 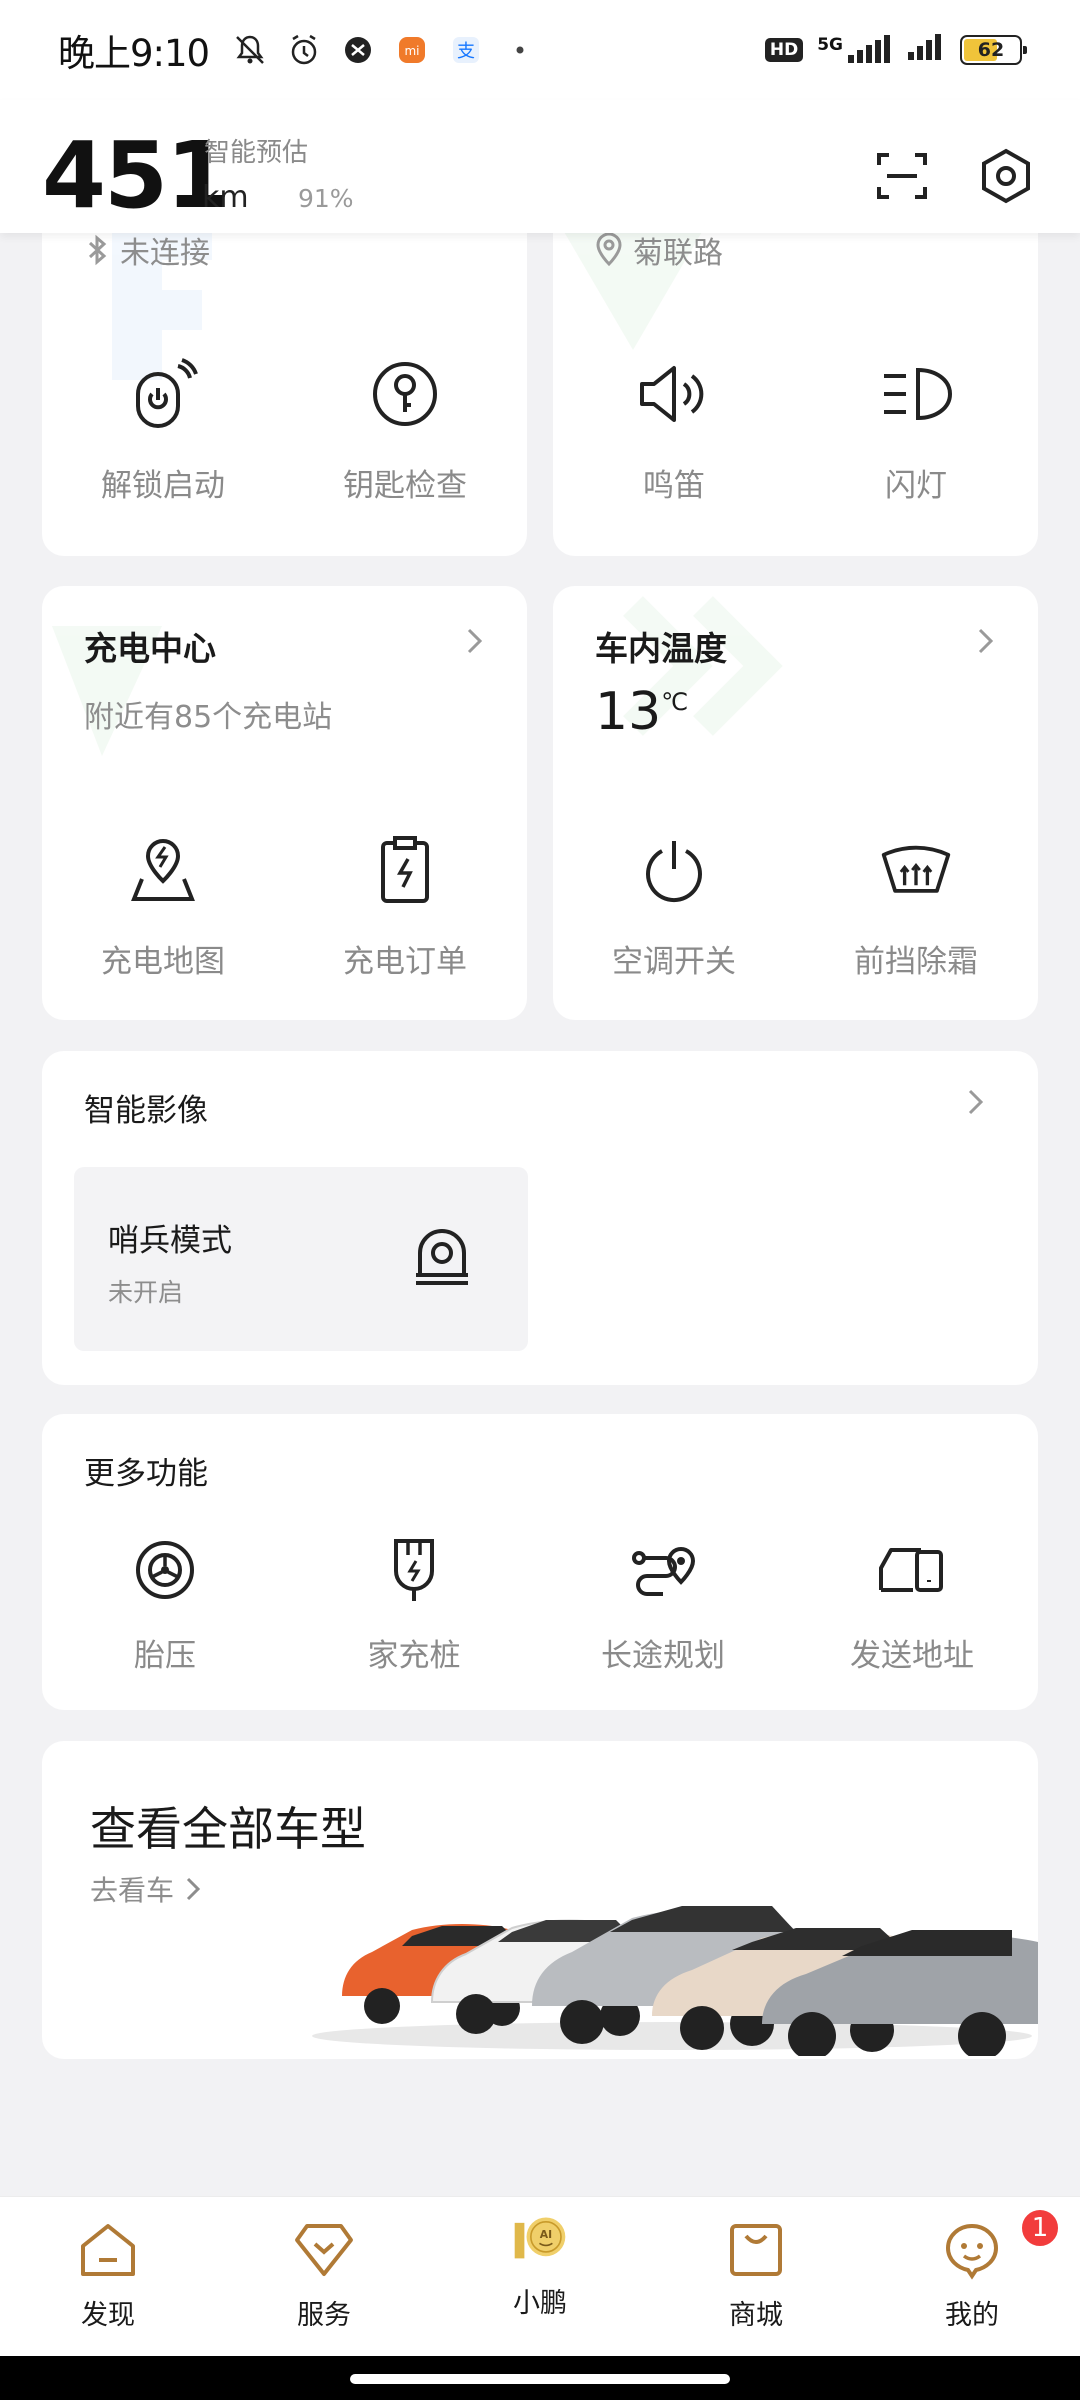 What do you see at coordinates (146, 1474) in the screenshot?
I see `more-functions-title: 更多功能` at bounding box center [146, 1474].